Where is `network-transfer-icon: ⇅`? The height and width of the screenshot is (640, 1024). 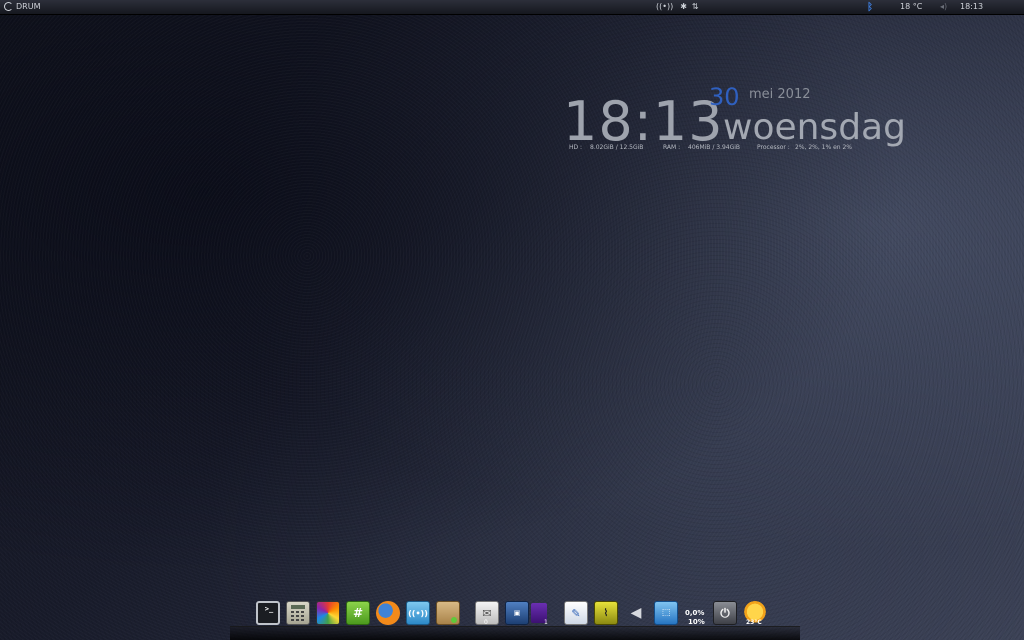 network-transfer-icon: ⇅ is located at coordinates (695, 6).